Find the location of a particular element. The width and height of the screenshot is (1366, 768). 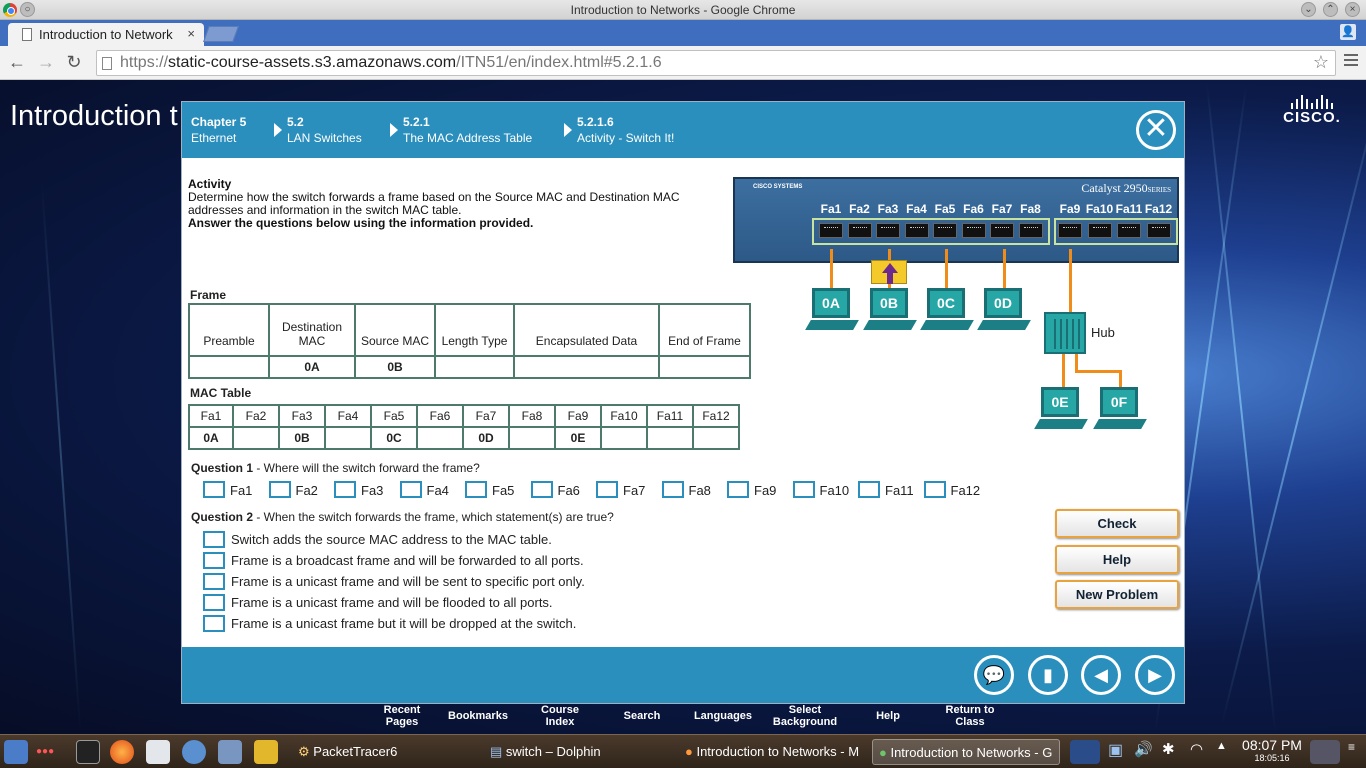

next-icon: ▶ is located at coordinates (1155, 675).